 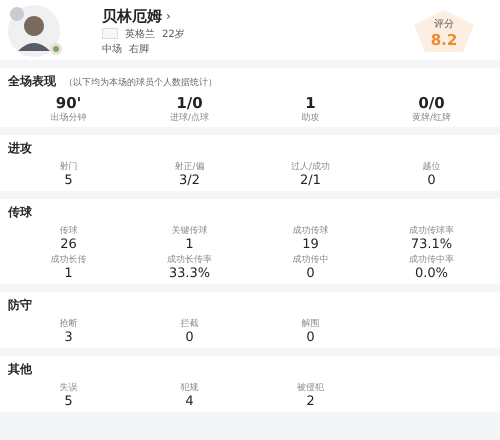 What do you see at coordinates (190, 231) in the screenshot?
I see `stat-label: 关键传球` at bounding box center [190, 231].